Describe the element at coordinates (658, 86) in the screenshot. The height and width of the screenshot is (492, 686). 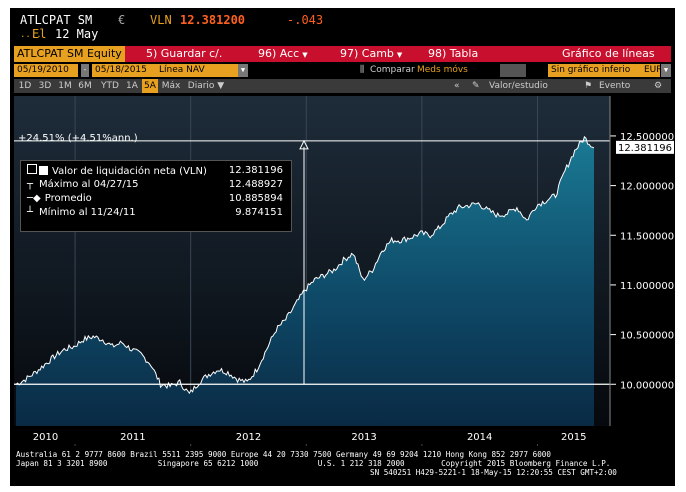
I see `gear-icon: ⚙` at that location.